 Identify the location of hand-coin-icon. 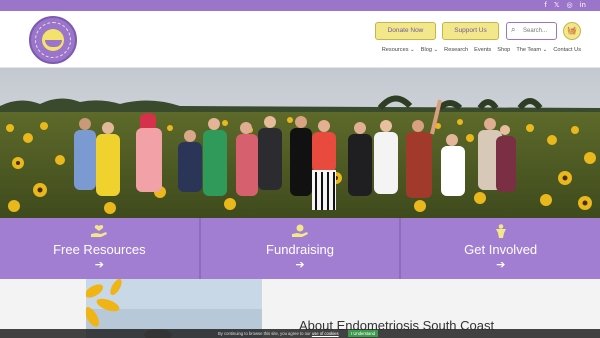
(300, 230).